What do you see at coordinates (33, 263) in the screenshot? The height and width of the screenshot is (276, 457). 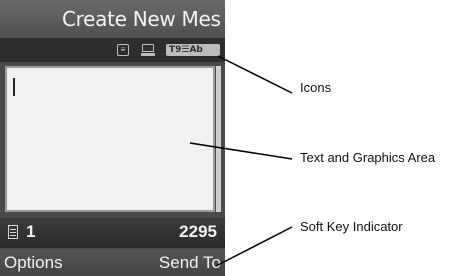 I see `options-softkey: Options` at bounding box center [33, 263].